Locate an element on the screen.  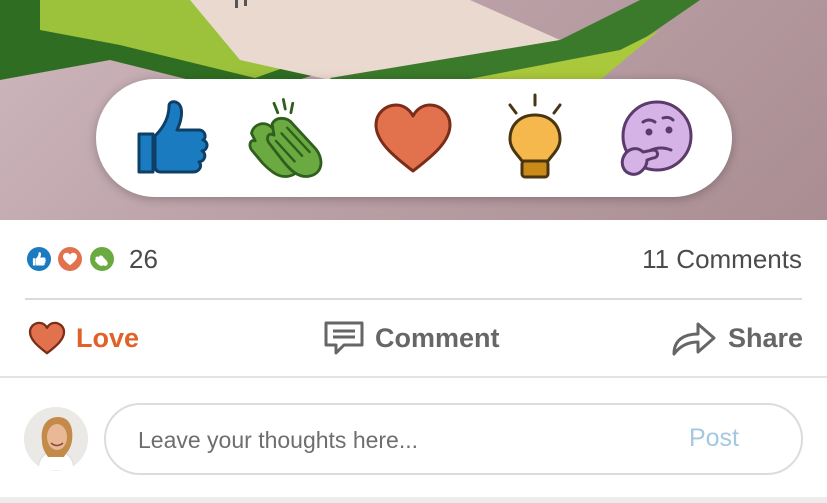
comment-input is located at coordinates (398, 440).